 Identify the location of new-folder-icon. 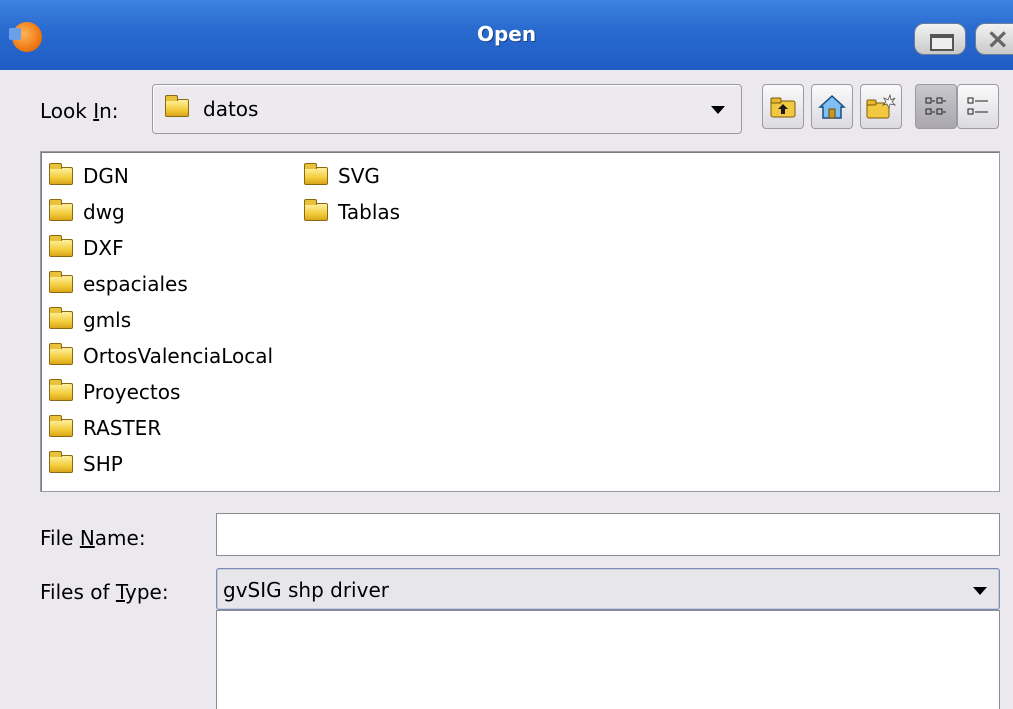
(881, 105).